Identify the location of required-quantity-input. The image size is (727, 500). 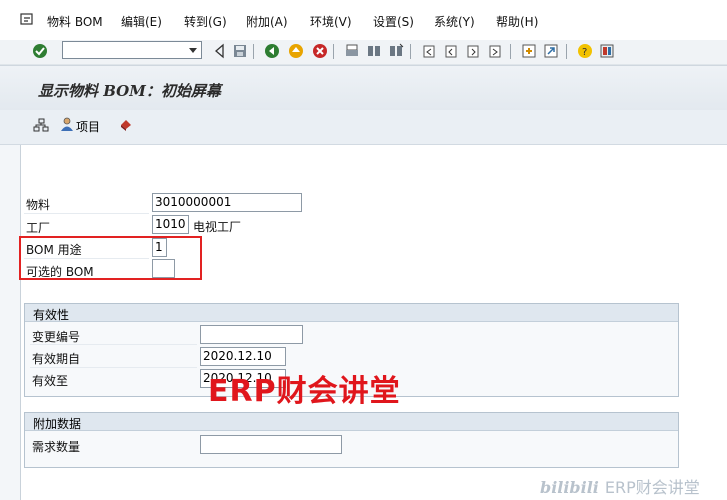
(271, 444).